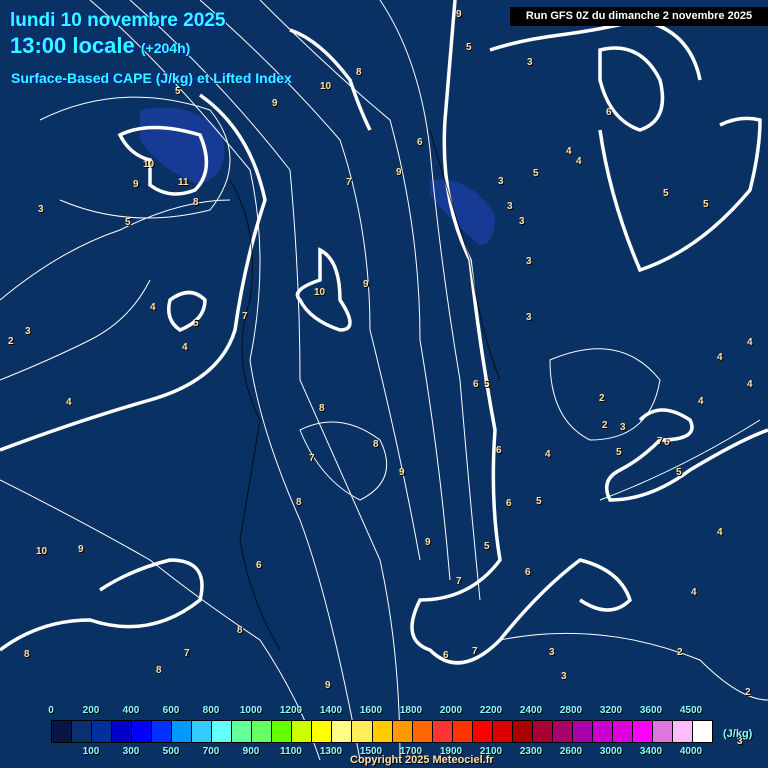  I want to click on legend-label-bottom: 4000, so click(691, 751).